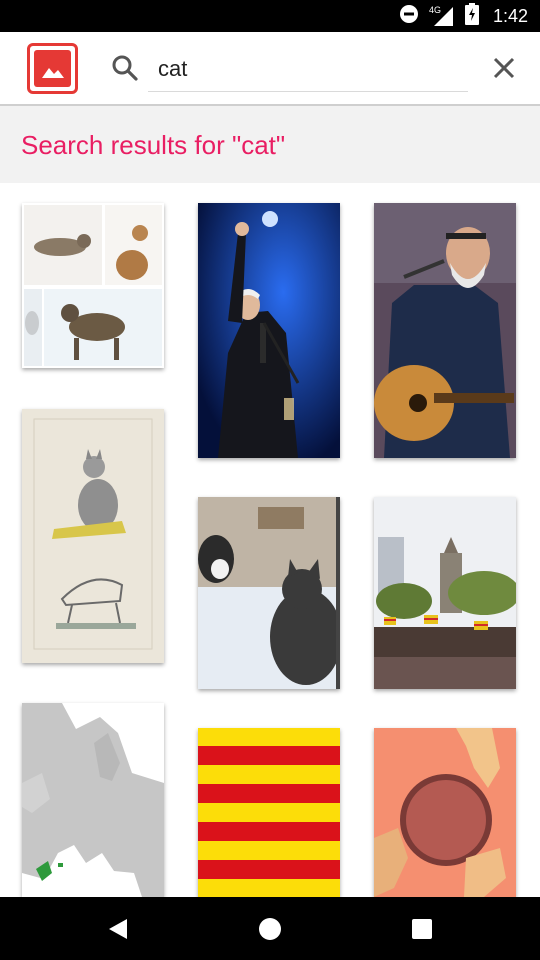 This screenshot has height=960, width=540. What do you see at coordinates (308, 69) in the screenshot?
I see `search-input` at bounding box center [308, 69].